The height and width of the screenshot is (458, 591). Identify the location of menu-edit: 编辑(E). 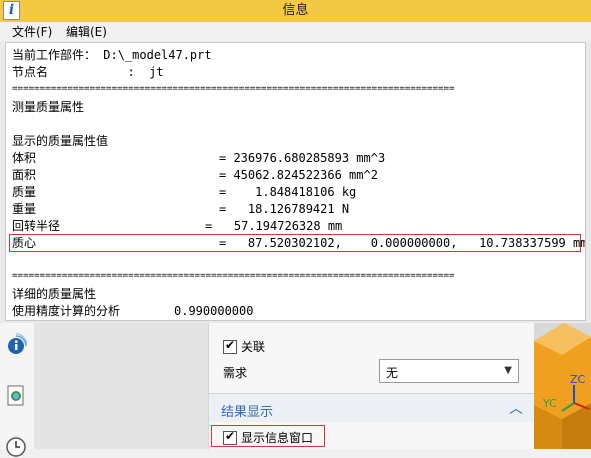
(86, 32).